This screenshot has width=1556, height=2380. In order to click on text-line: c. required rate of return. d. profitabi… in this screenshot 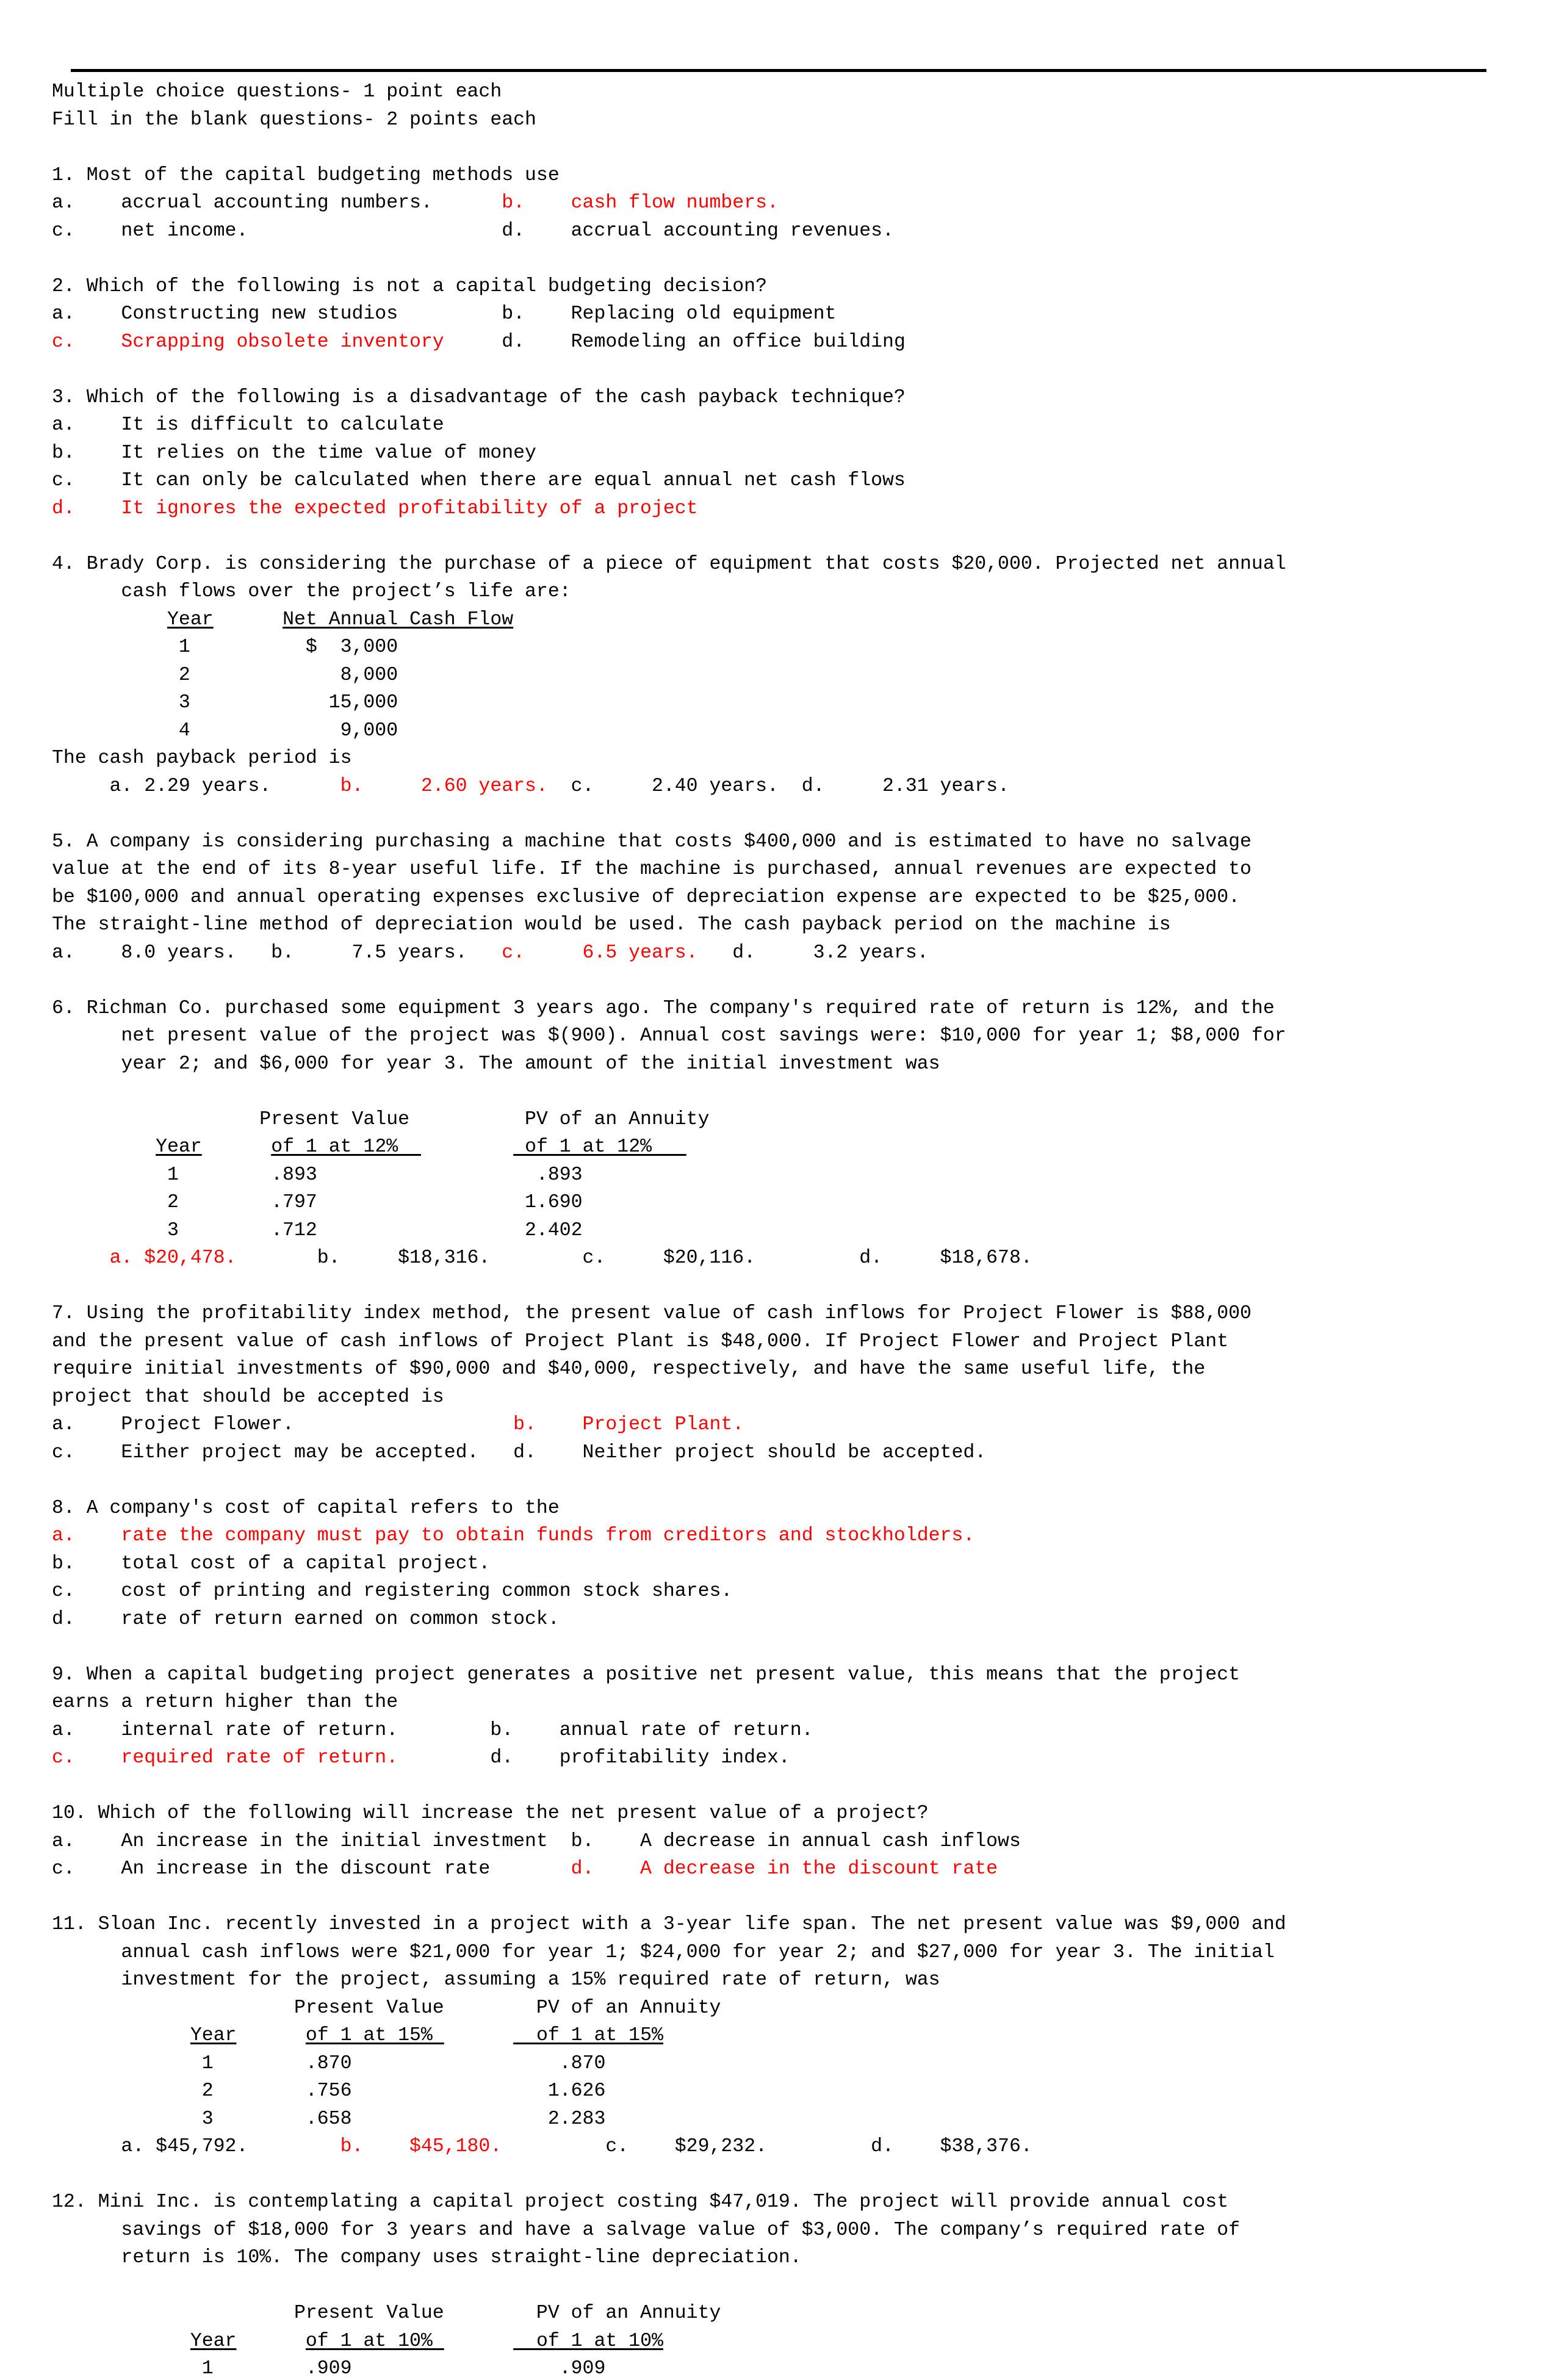, I will do `click(793, 1758)`.